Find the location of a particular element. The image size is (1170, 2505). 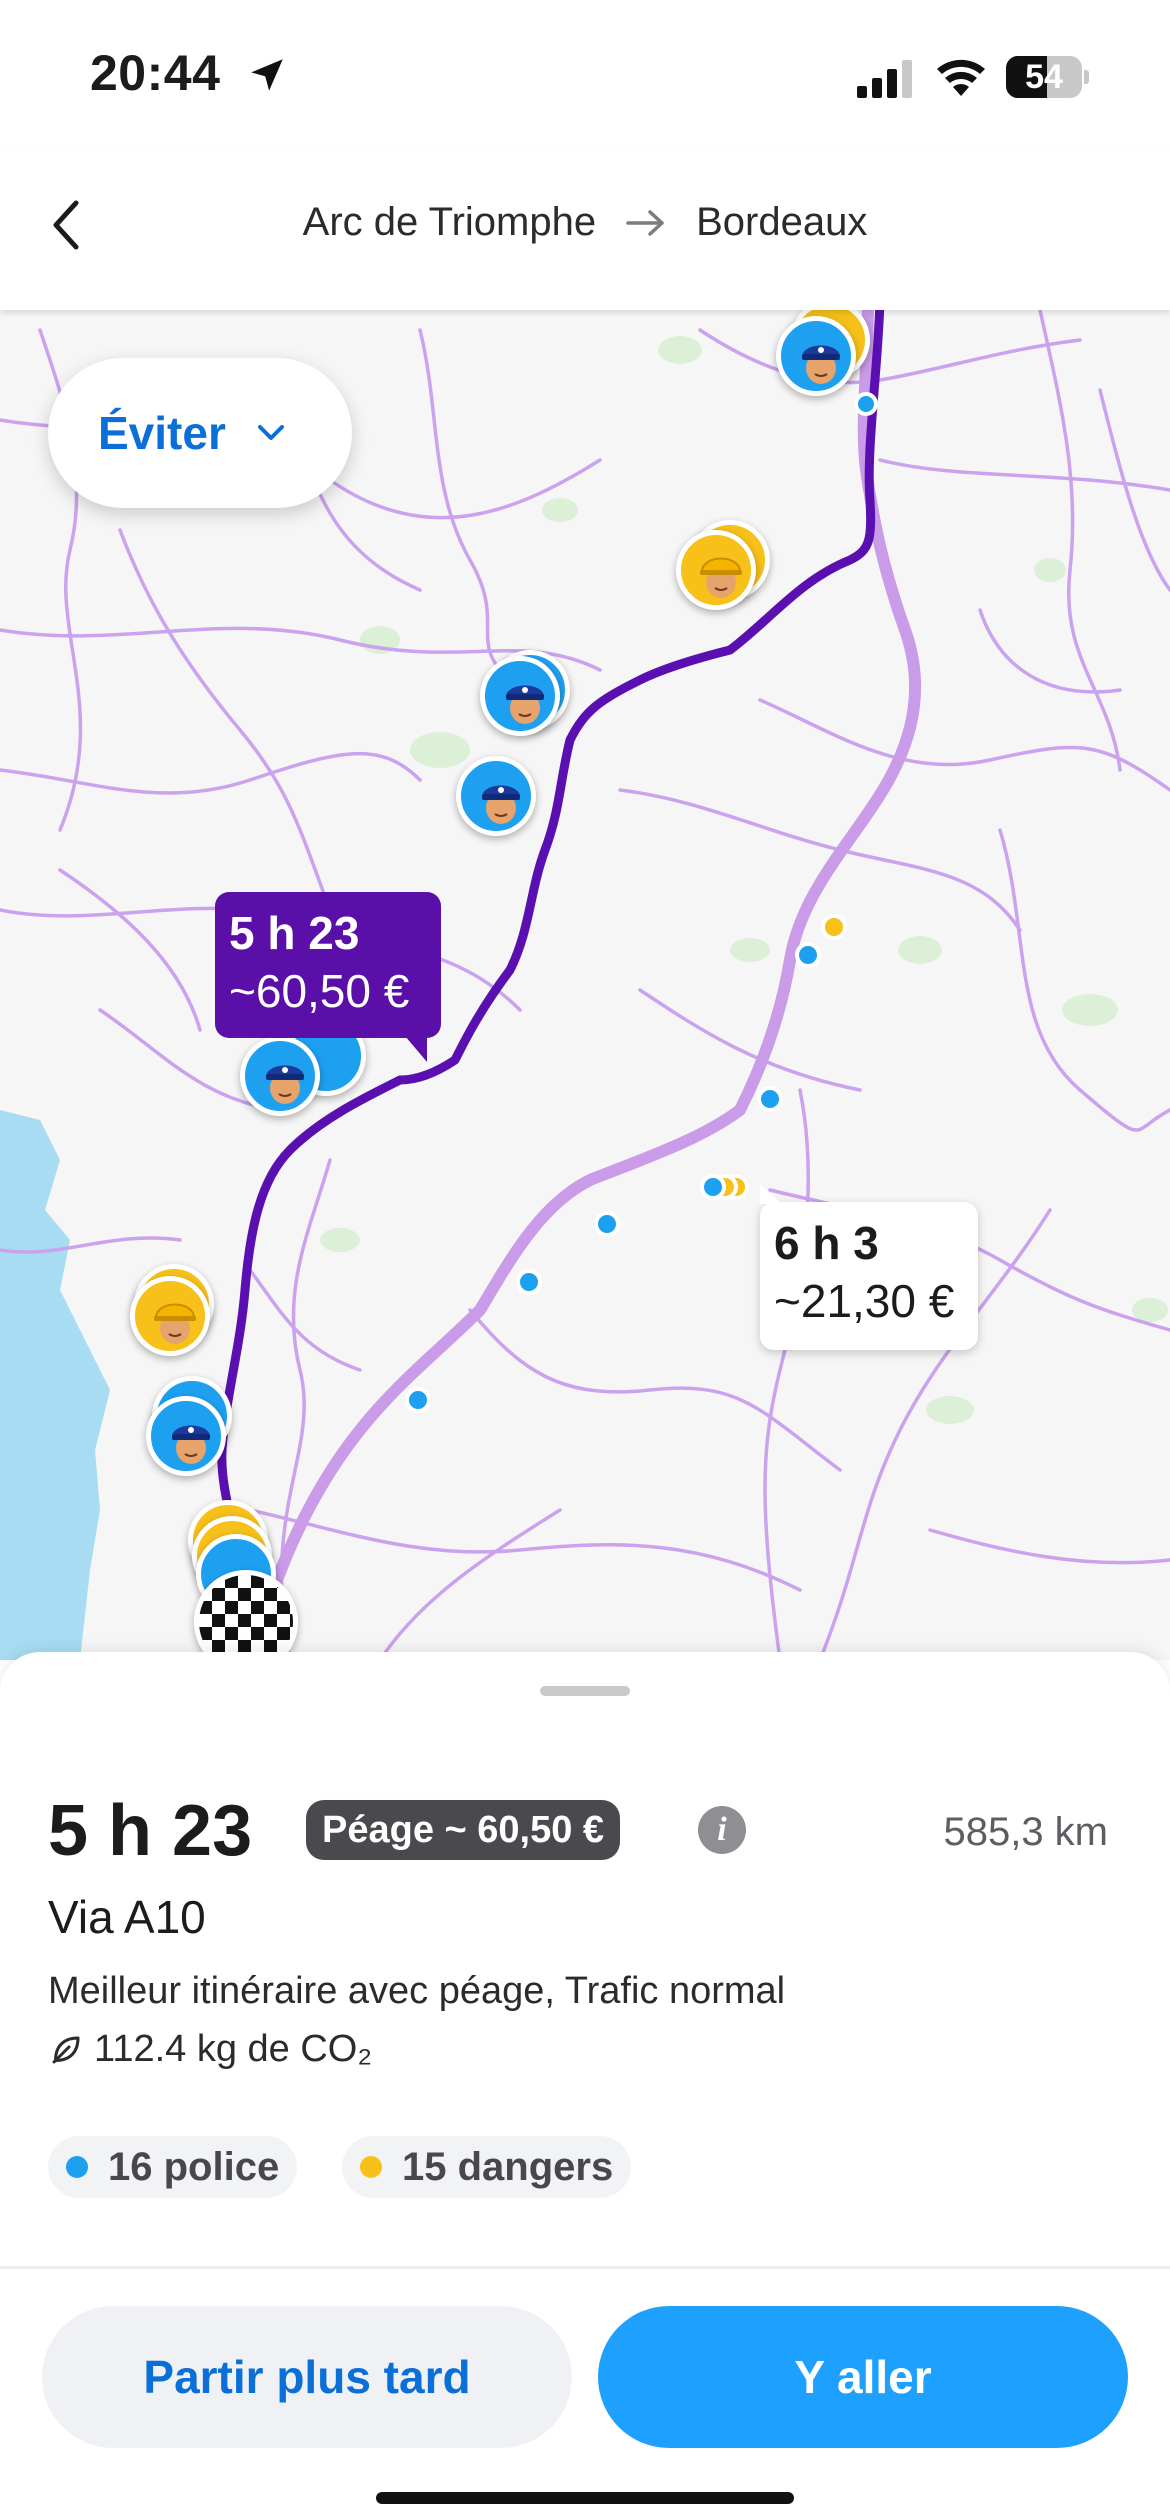

sheet-grabber is located at coordinates (585, 1691).